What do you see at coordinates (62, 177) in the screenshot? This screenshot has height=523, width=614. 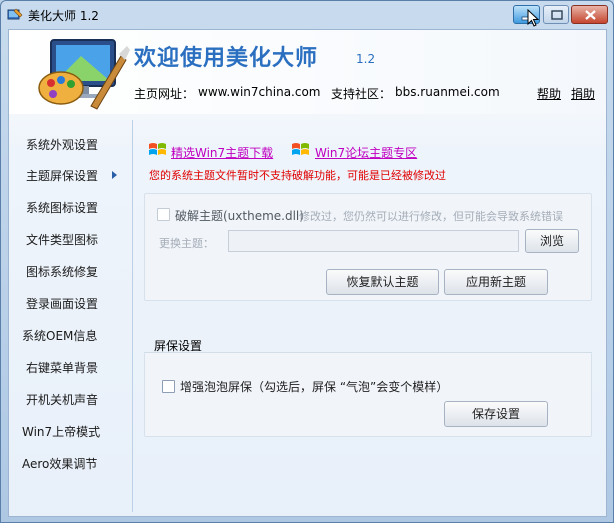 I see `sidebar-item-theme-screensaver: 主题屏保设置` at bounding box center [62, 177].